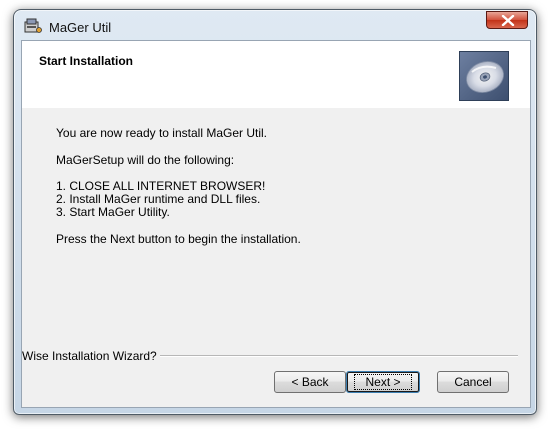  Describe the element at coordinates (276, 74) in the screenshot. I see `wizard-header: Start Installation` at that location.